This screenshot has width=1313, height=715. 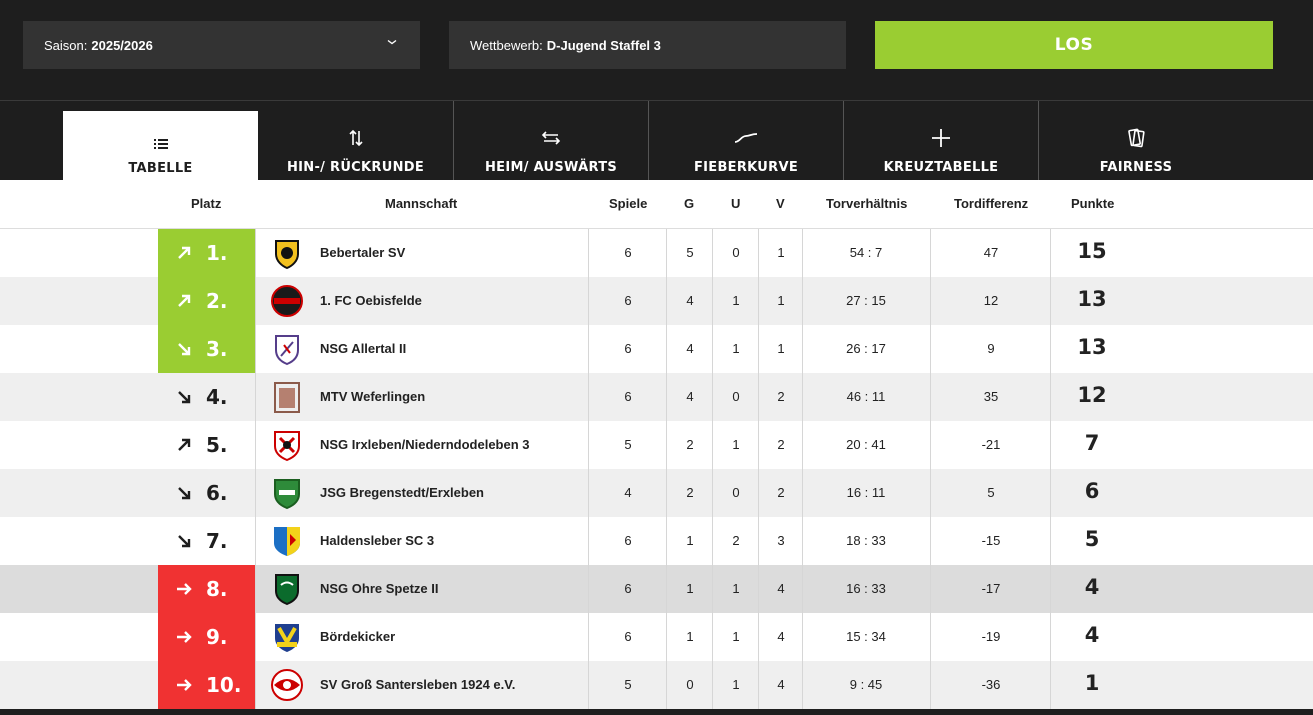 What do you see at coordinates (184, 445) in the screenshot?
I see `trend-up-icon` at bounding box center [184, 445].